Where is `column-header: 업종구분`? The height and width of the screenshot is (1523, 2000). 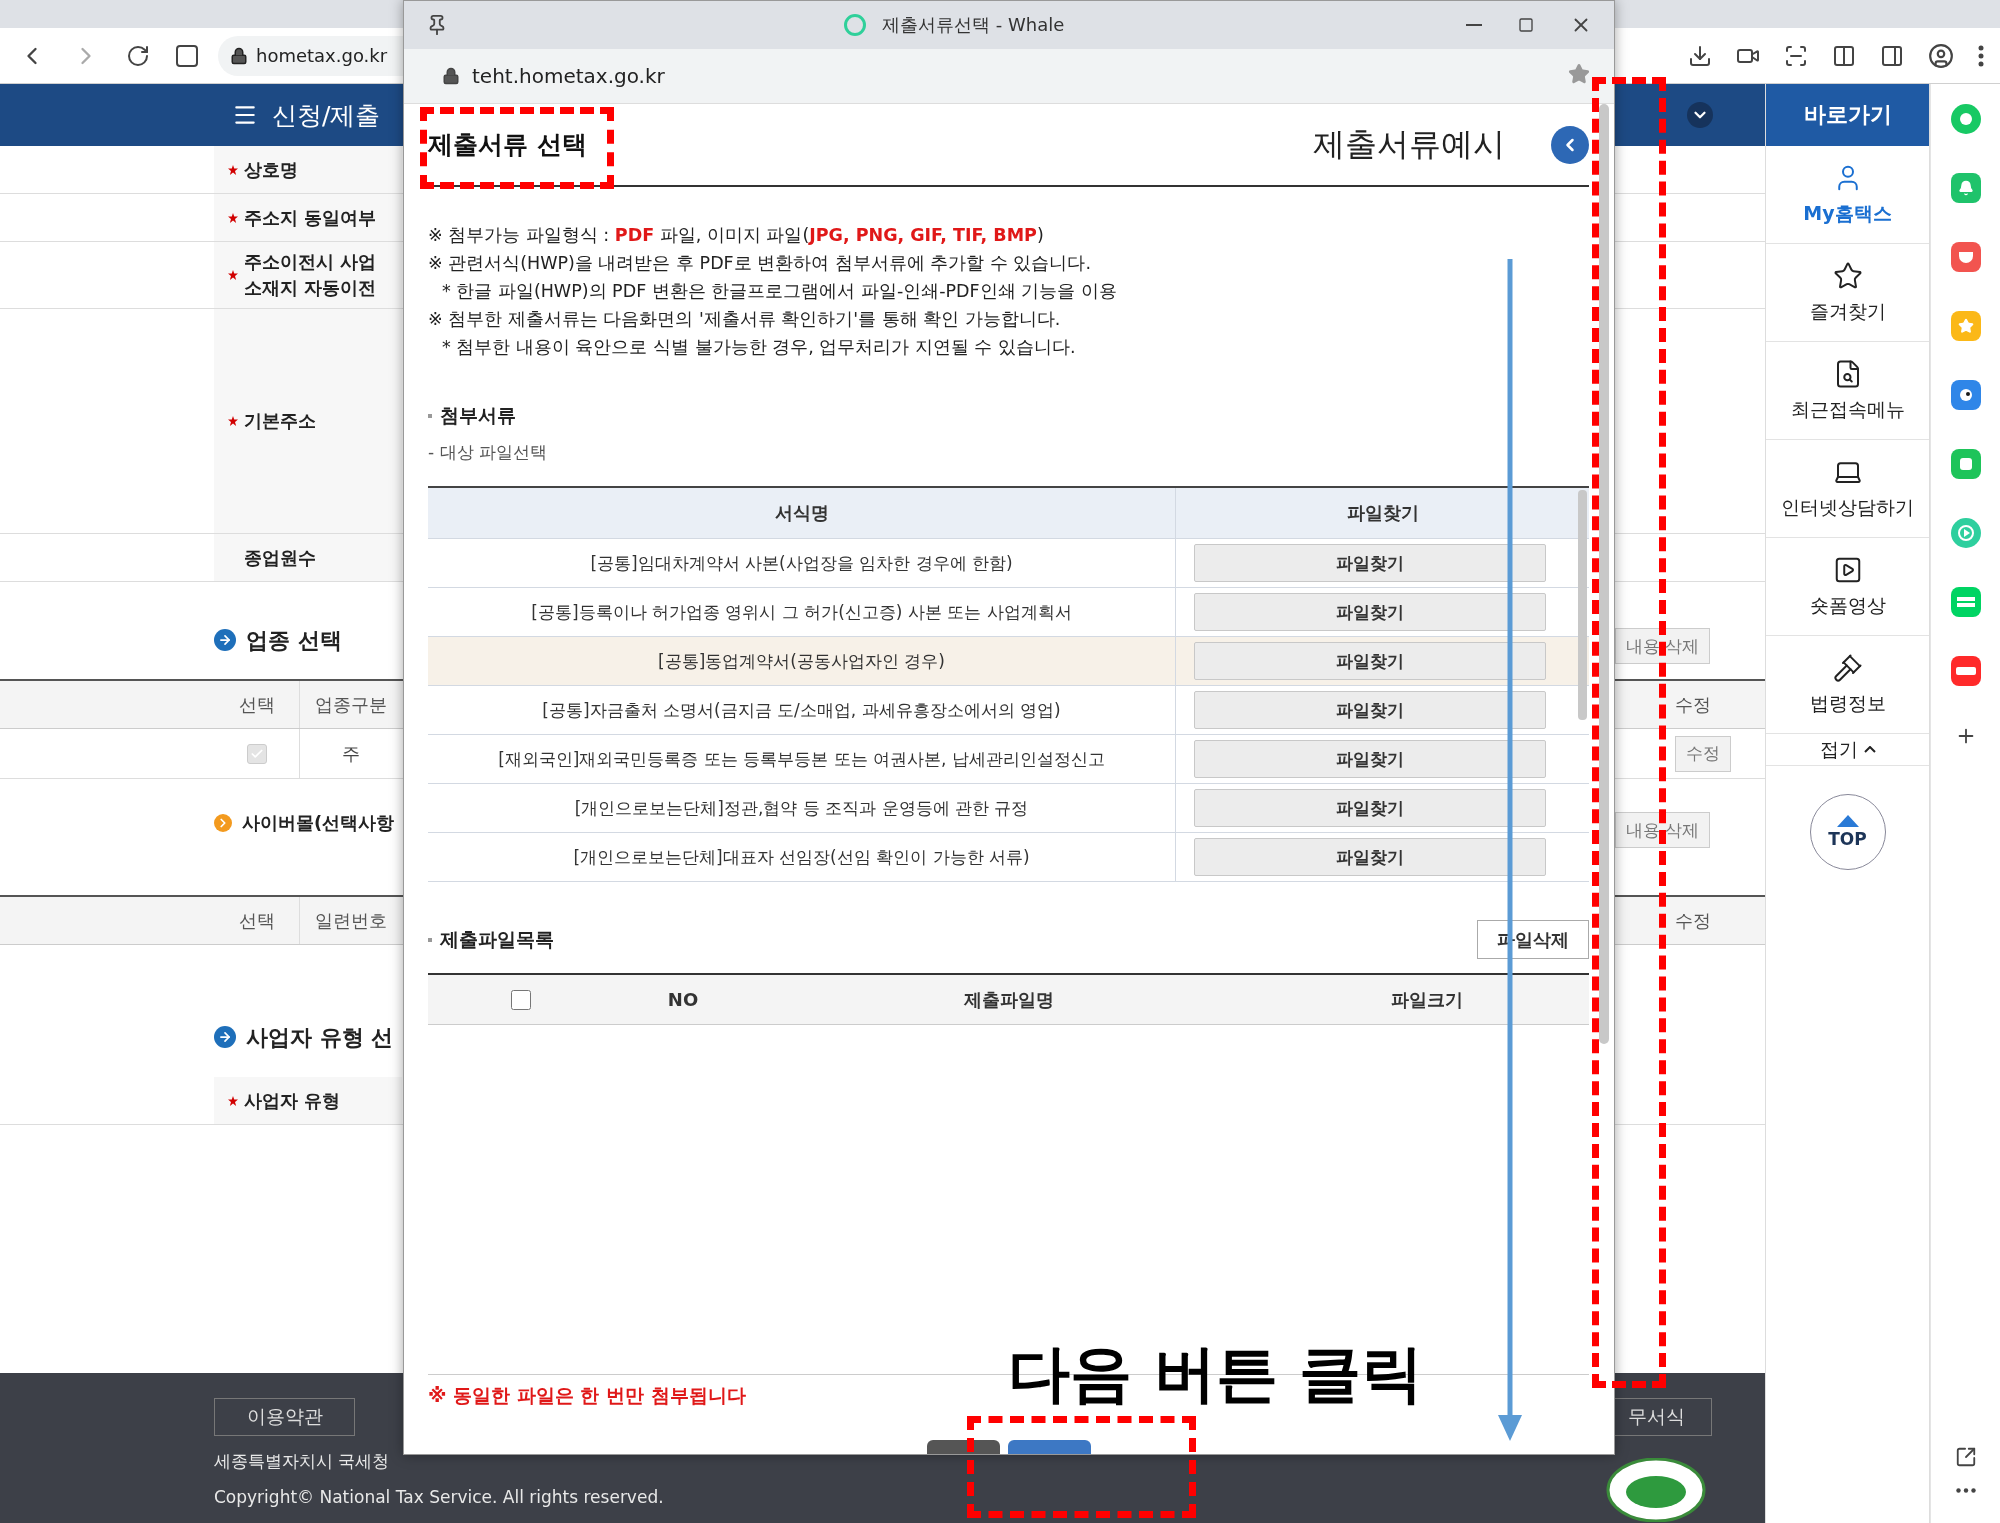
column-header: 업종구분 is located at coordinates (351, 704).